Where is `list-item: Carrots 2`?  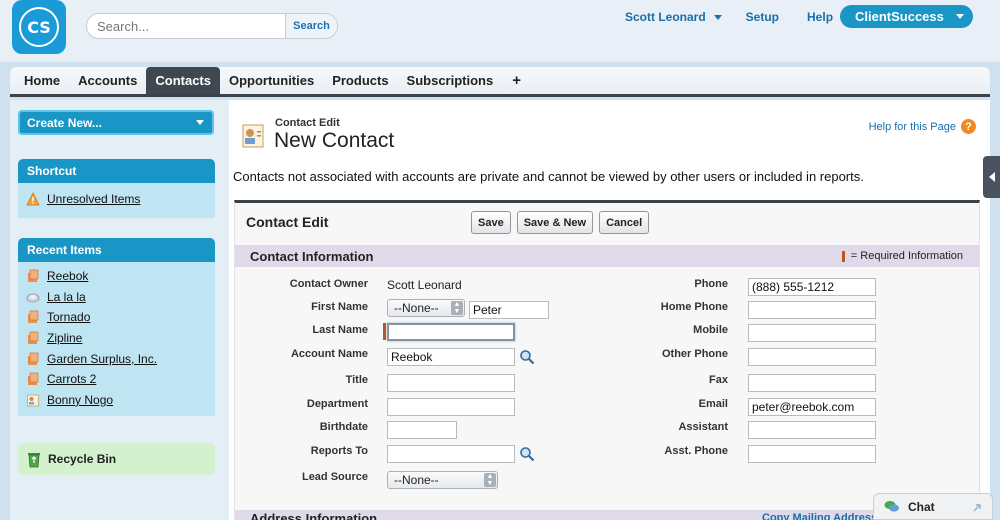 list-item: Carrots 2 is located at coordinates (120, 379).